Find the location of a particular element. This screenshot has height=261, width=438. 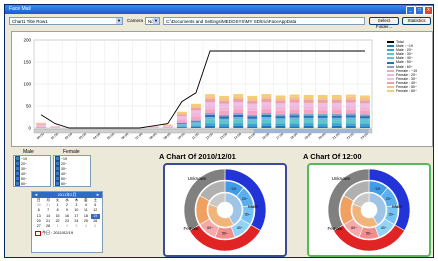

y-tick-label: 150 is located at coordinates (27, 62).